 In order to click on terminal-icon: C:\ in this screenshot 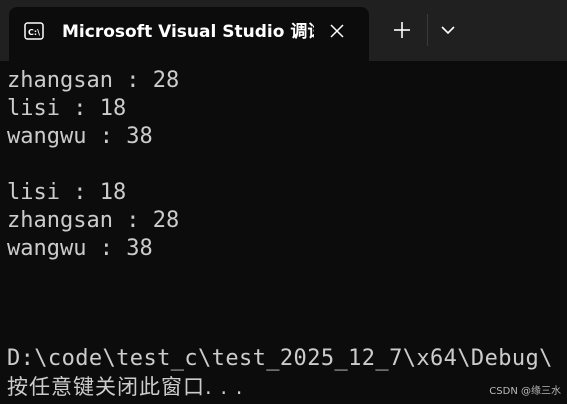, I will do `click(34, 31)`.